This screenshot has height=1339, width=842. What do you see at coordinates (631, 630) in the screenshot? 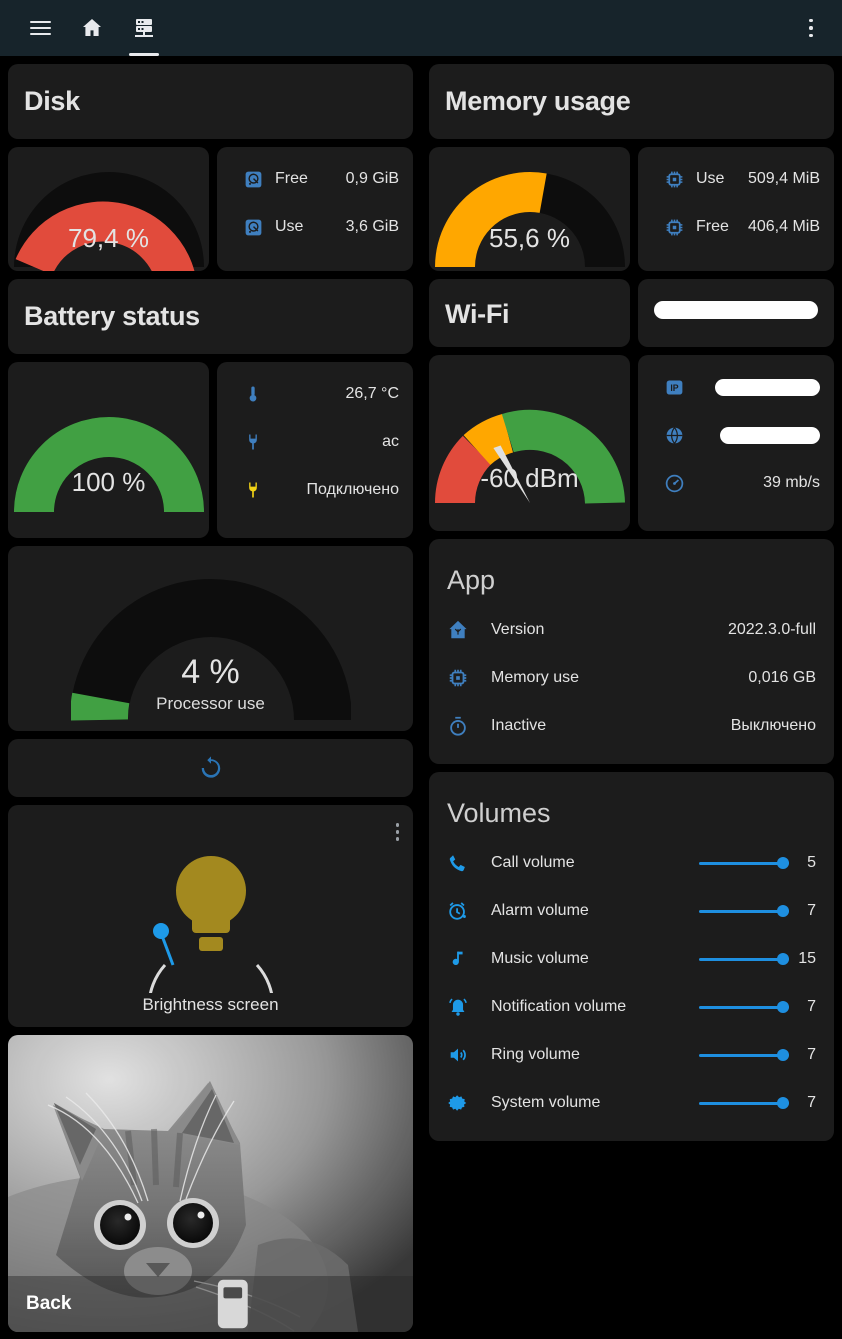
I see `app-version-row: Version 2022.3.0-full` at bounding box center [631, 630].